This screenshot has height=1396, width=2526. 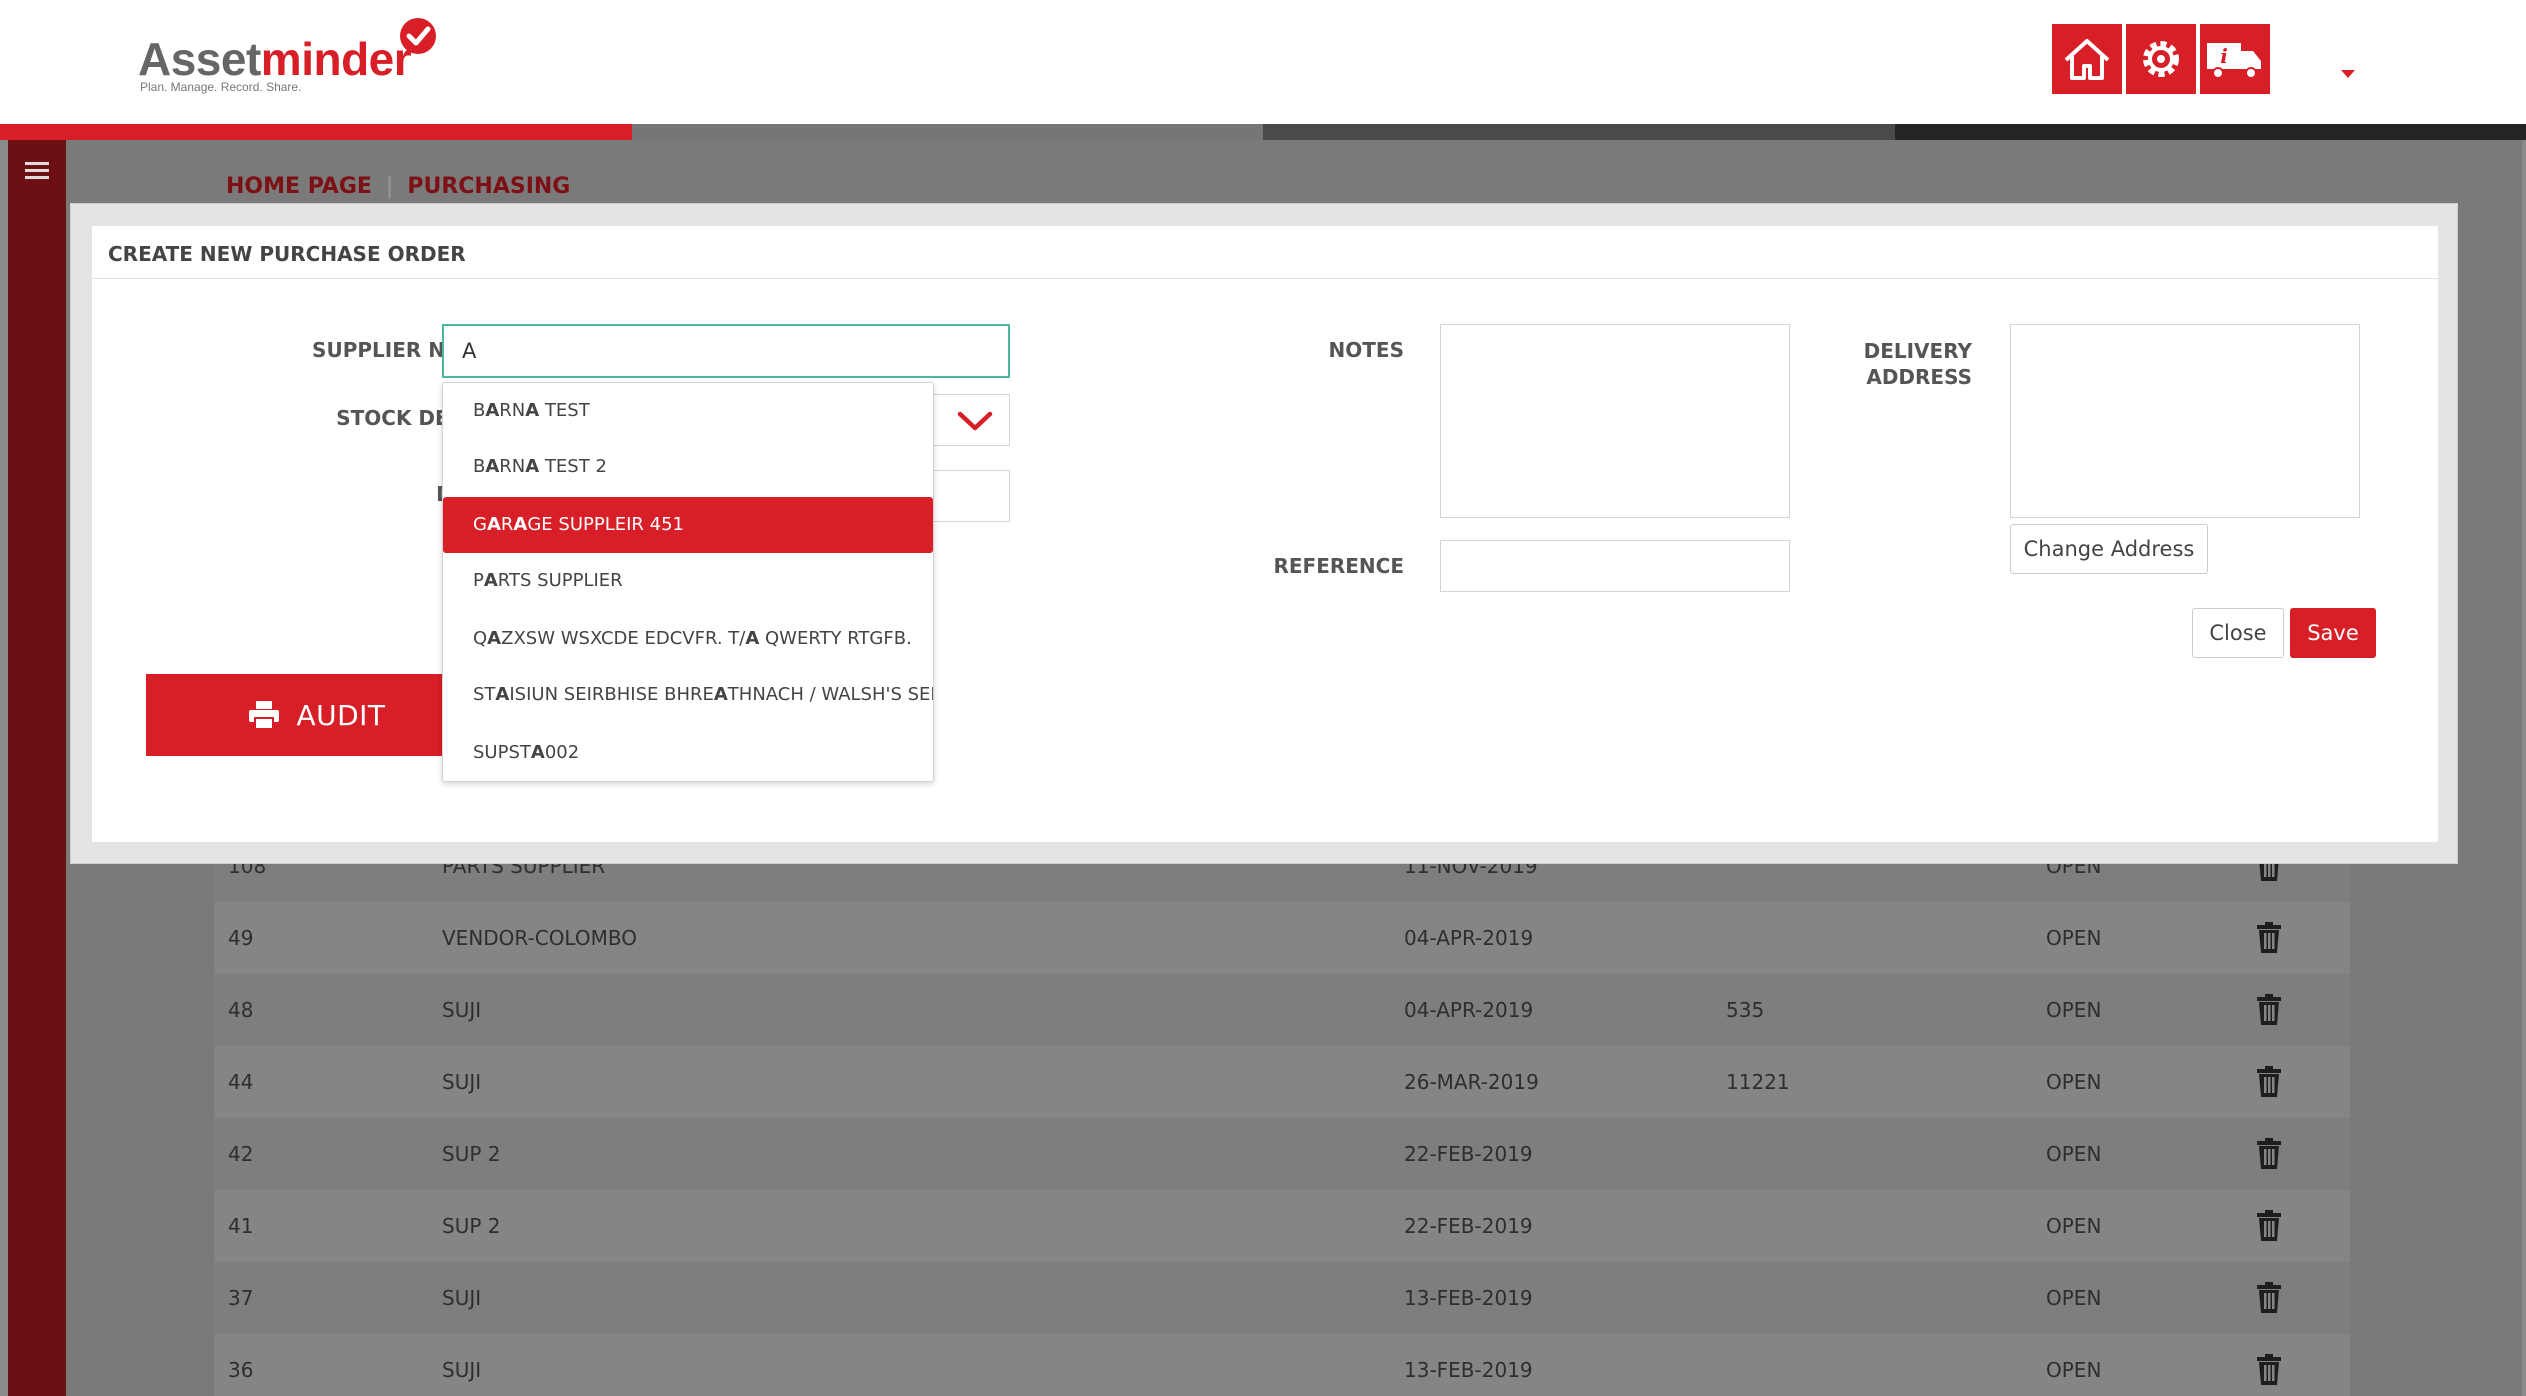 What do you see at coordinates (512, 410) in the screenshot?
I see `option-text: RN` at bounding box center [512, 410].